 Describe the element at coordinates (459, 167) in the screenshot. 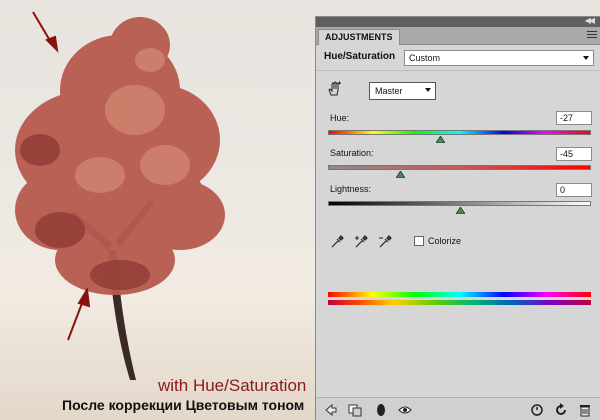

I see `saturation-slider-track` at that location.